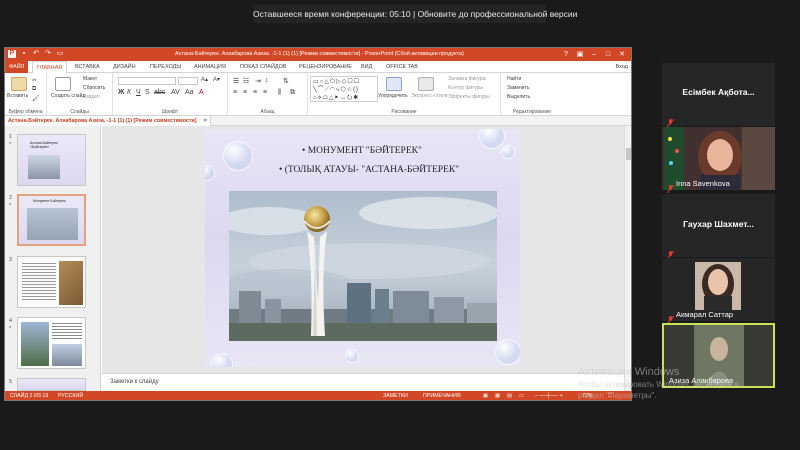 The image size is (800, 450). What do you see at coordinates (87, 67) in the screenshot?
I see `tab-insert: ВСТАВКА` at bounding box center [87, 67].